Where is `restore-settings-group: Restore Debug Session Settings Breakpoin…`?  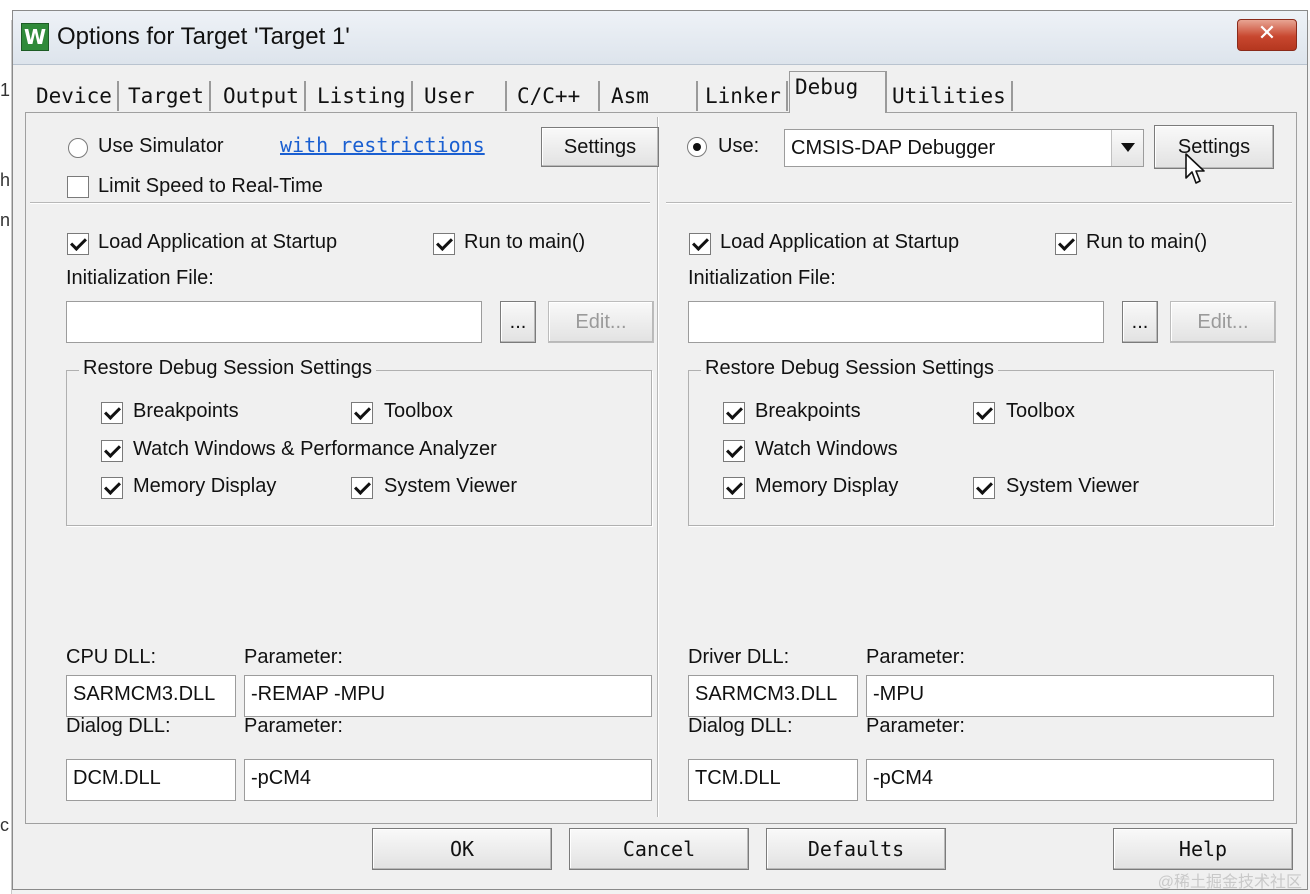 restore-settings-group: Restore Debug Session Settings Breakpoin… is located at coordinates (359, 441).